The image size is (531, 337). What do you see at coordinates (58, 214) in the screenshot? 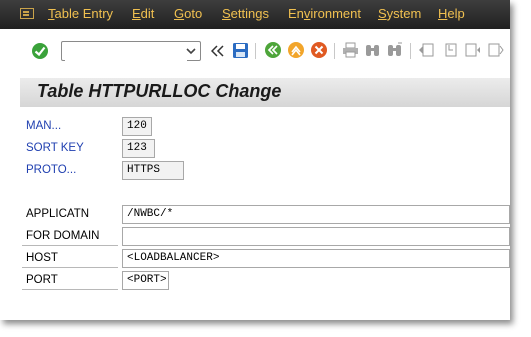
I see `field-label-applicatn: APPLICATN` at bounding box center [58, 214].